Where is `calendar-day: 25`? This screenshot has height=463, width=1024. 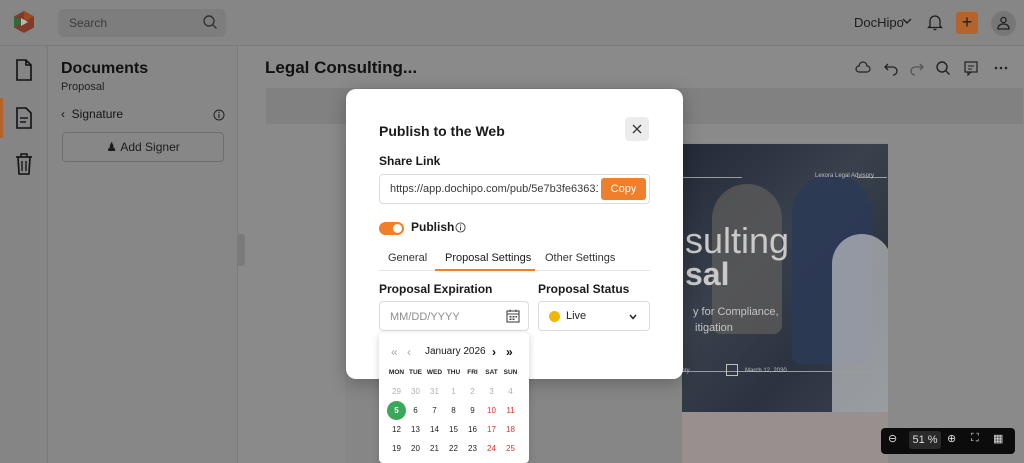 calendar-day: 25 is located at coordinates (510, 448).